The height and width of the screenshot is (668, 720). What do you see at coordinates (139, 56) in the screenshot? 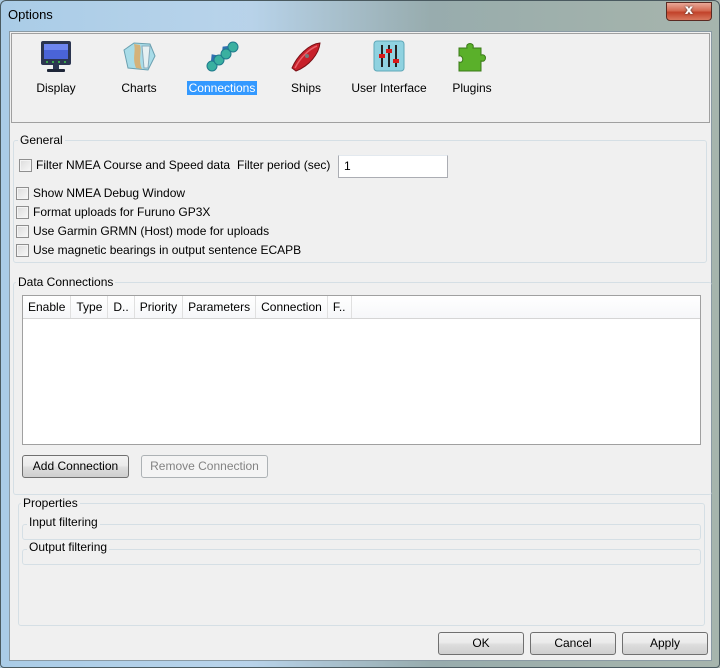
I see `charts-map-icon` at bounding box center [139, 56].